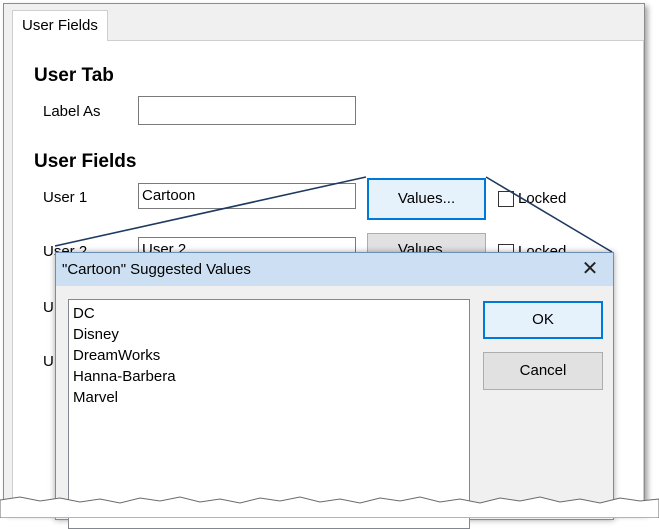 This screenshot has height=529, width=659. Describe the element at coordinates (543, 320) in the screenshot. I see `ok-button: OK` at that location.